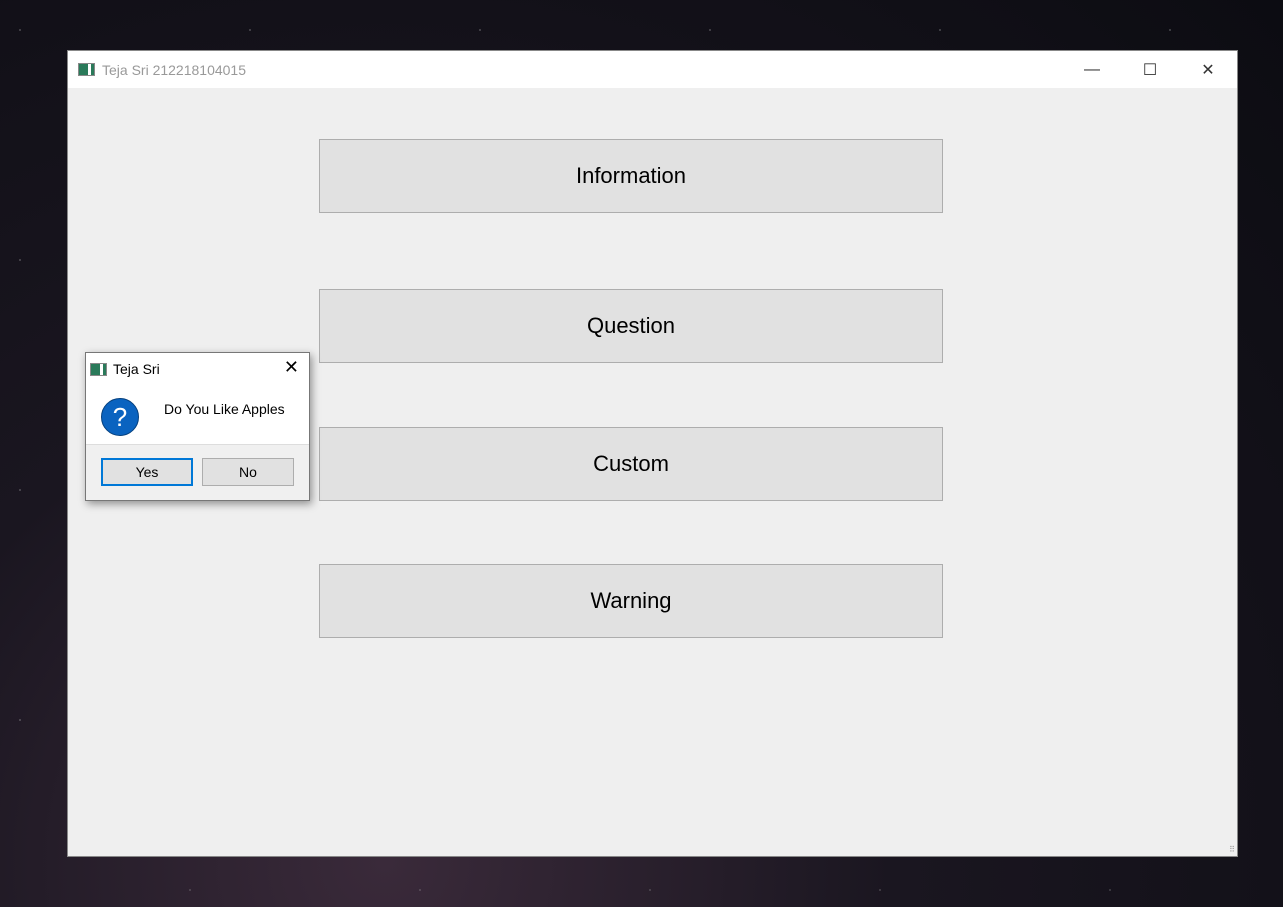  Describe the element at coordinates (1092, 69) in the screenshot. I see `minimize-button: —` at that location.